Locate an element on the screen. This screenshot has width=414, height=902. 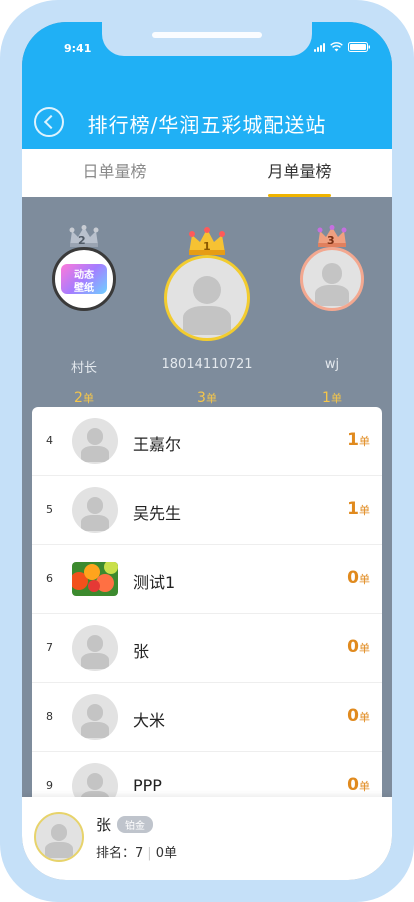
rank-name: 测试1 is located at coordinates (154, 582).